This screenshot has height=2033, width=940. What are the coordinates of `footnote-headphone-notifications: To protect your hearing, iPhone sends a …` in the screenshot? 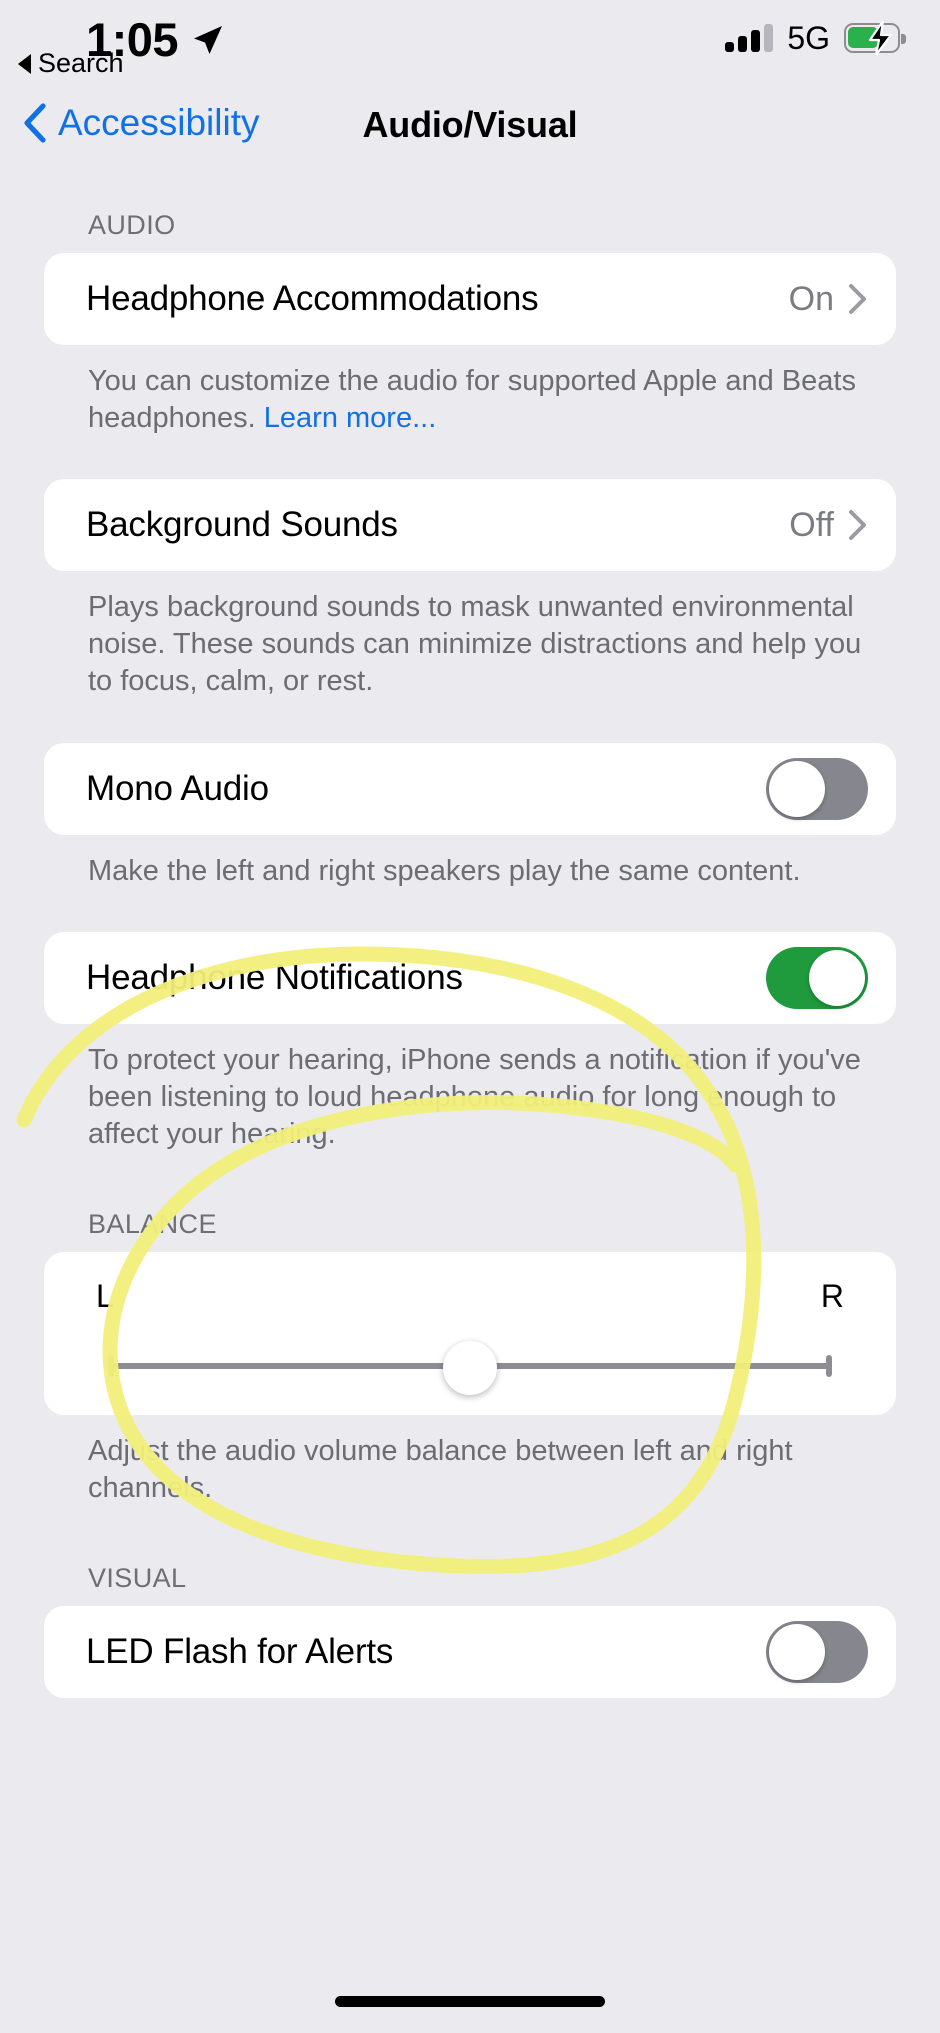 It's located at (474, 1096).